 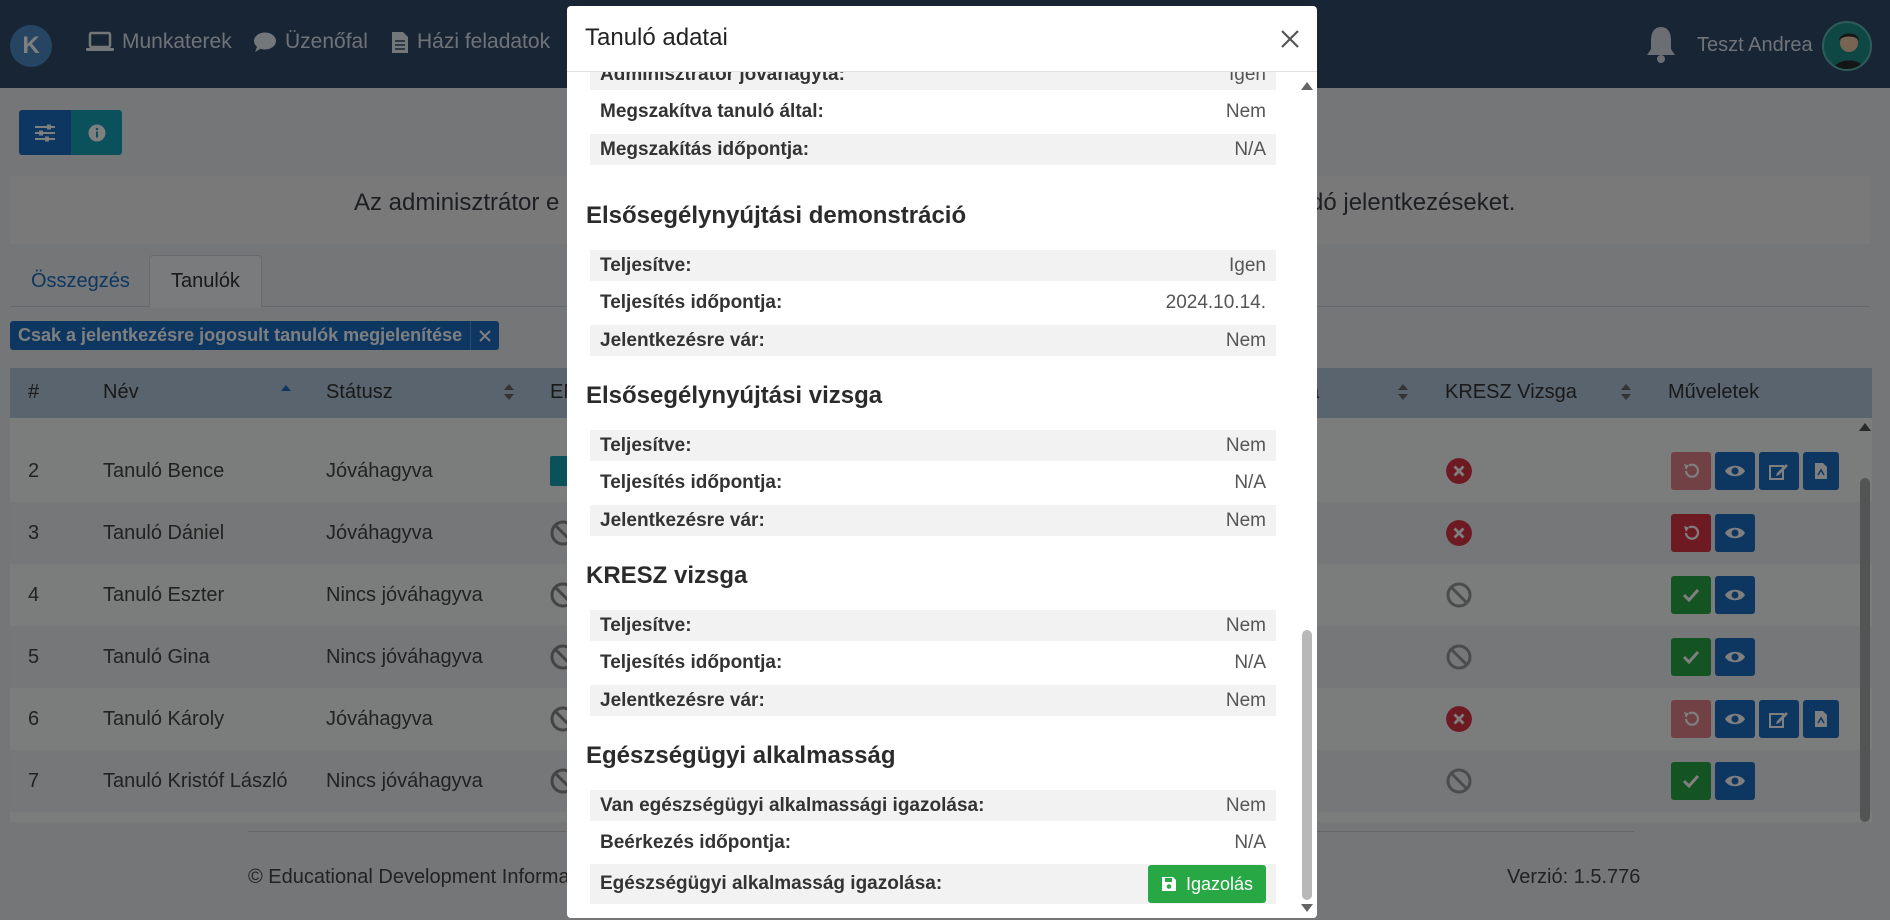 What do you see at coordinates (933, 265) in the screenshot?
I see `detail-row: Teljesítve: Igen` at bounding box center [933, 265].